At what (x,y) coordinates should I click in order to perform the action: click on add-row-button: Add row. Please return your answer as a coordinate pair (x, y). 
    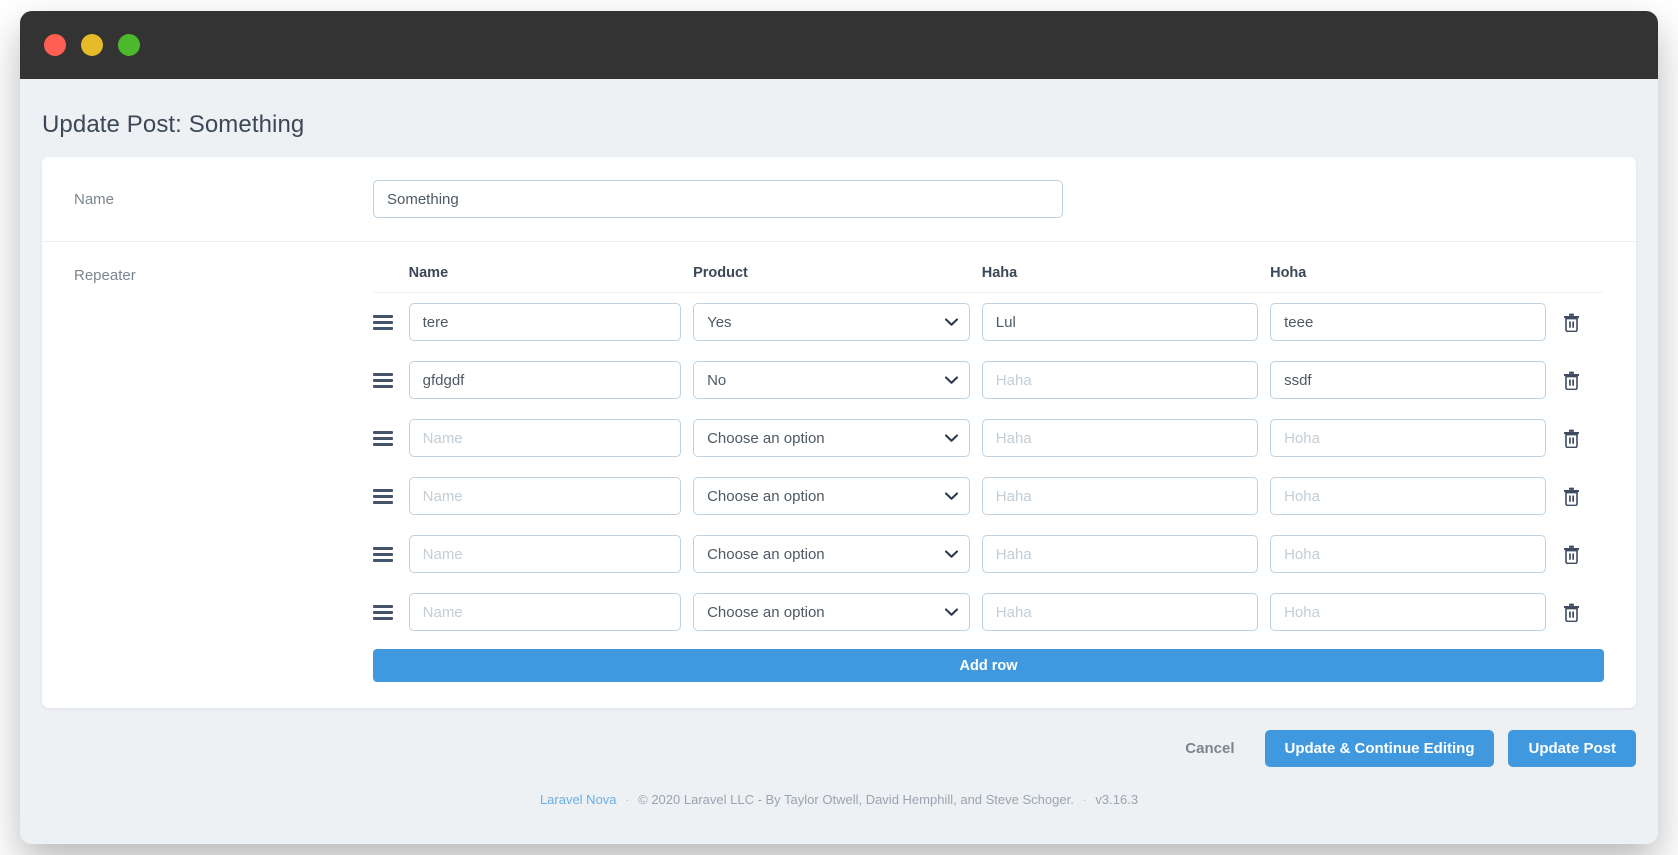
    Looking at the image, I should click on (988, 665).